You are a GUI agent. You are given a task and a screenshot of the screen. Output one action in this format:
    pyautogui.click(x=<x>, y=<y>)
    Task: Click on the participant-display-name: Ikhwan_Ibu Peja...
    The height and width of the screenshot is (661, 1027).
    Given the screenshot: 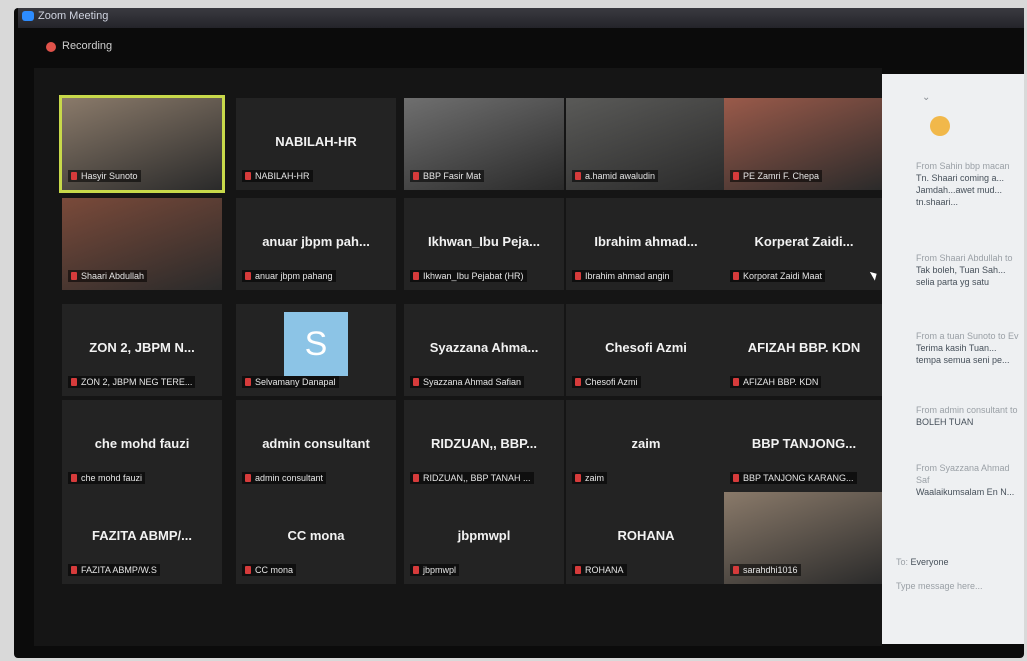 What is the action you would take?
    pyautogui.click(x=484, y=241)
    